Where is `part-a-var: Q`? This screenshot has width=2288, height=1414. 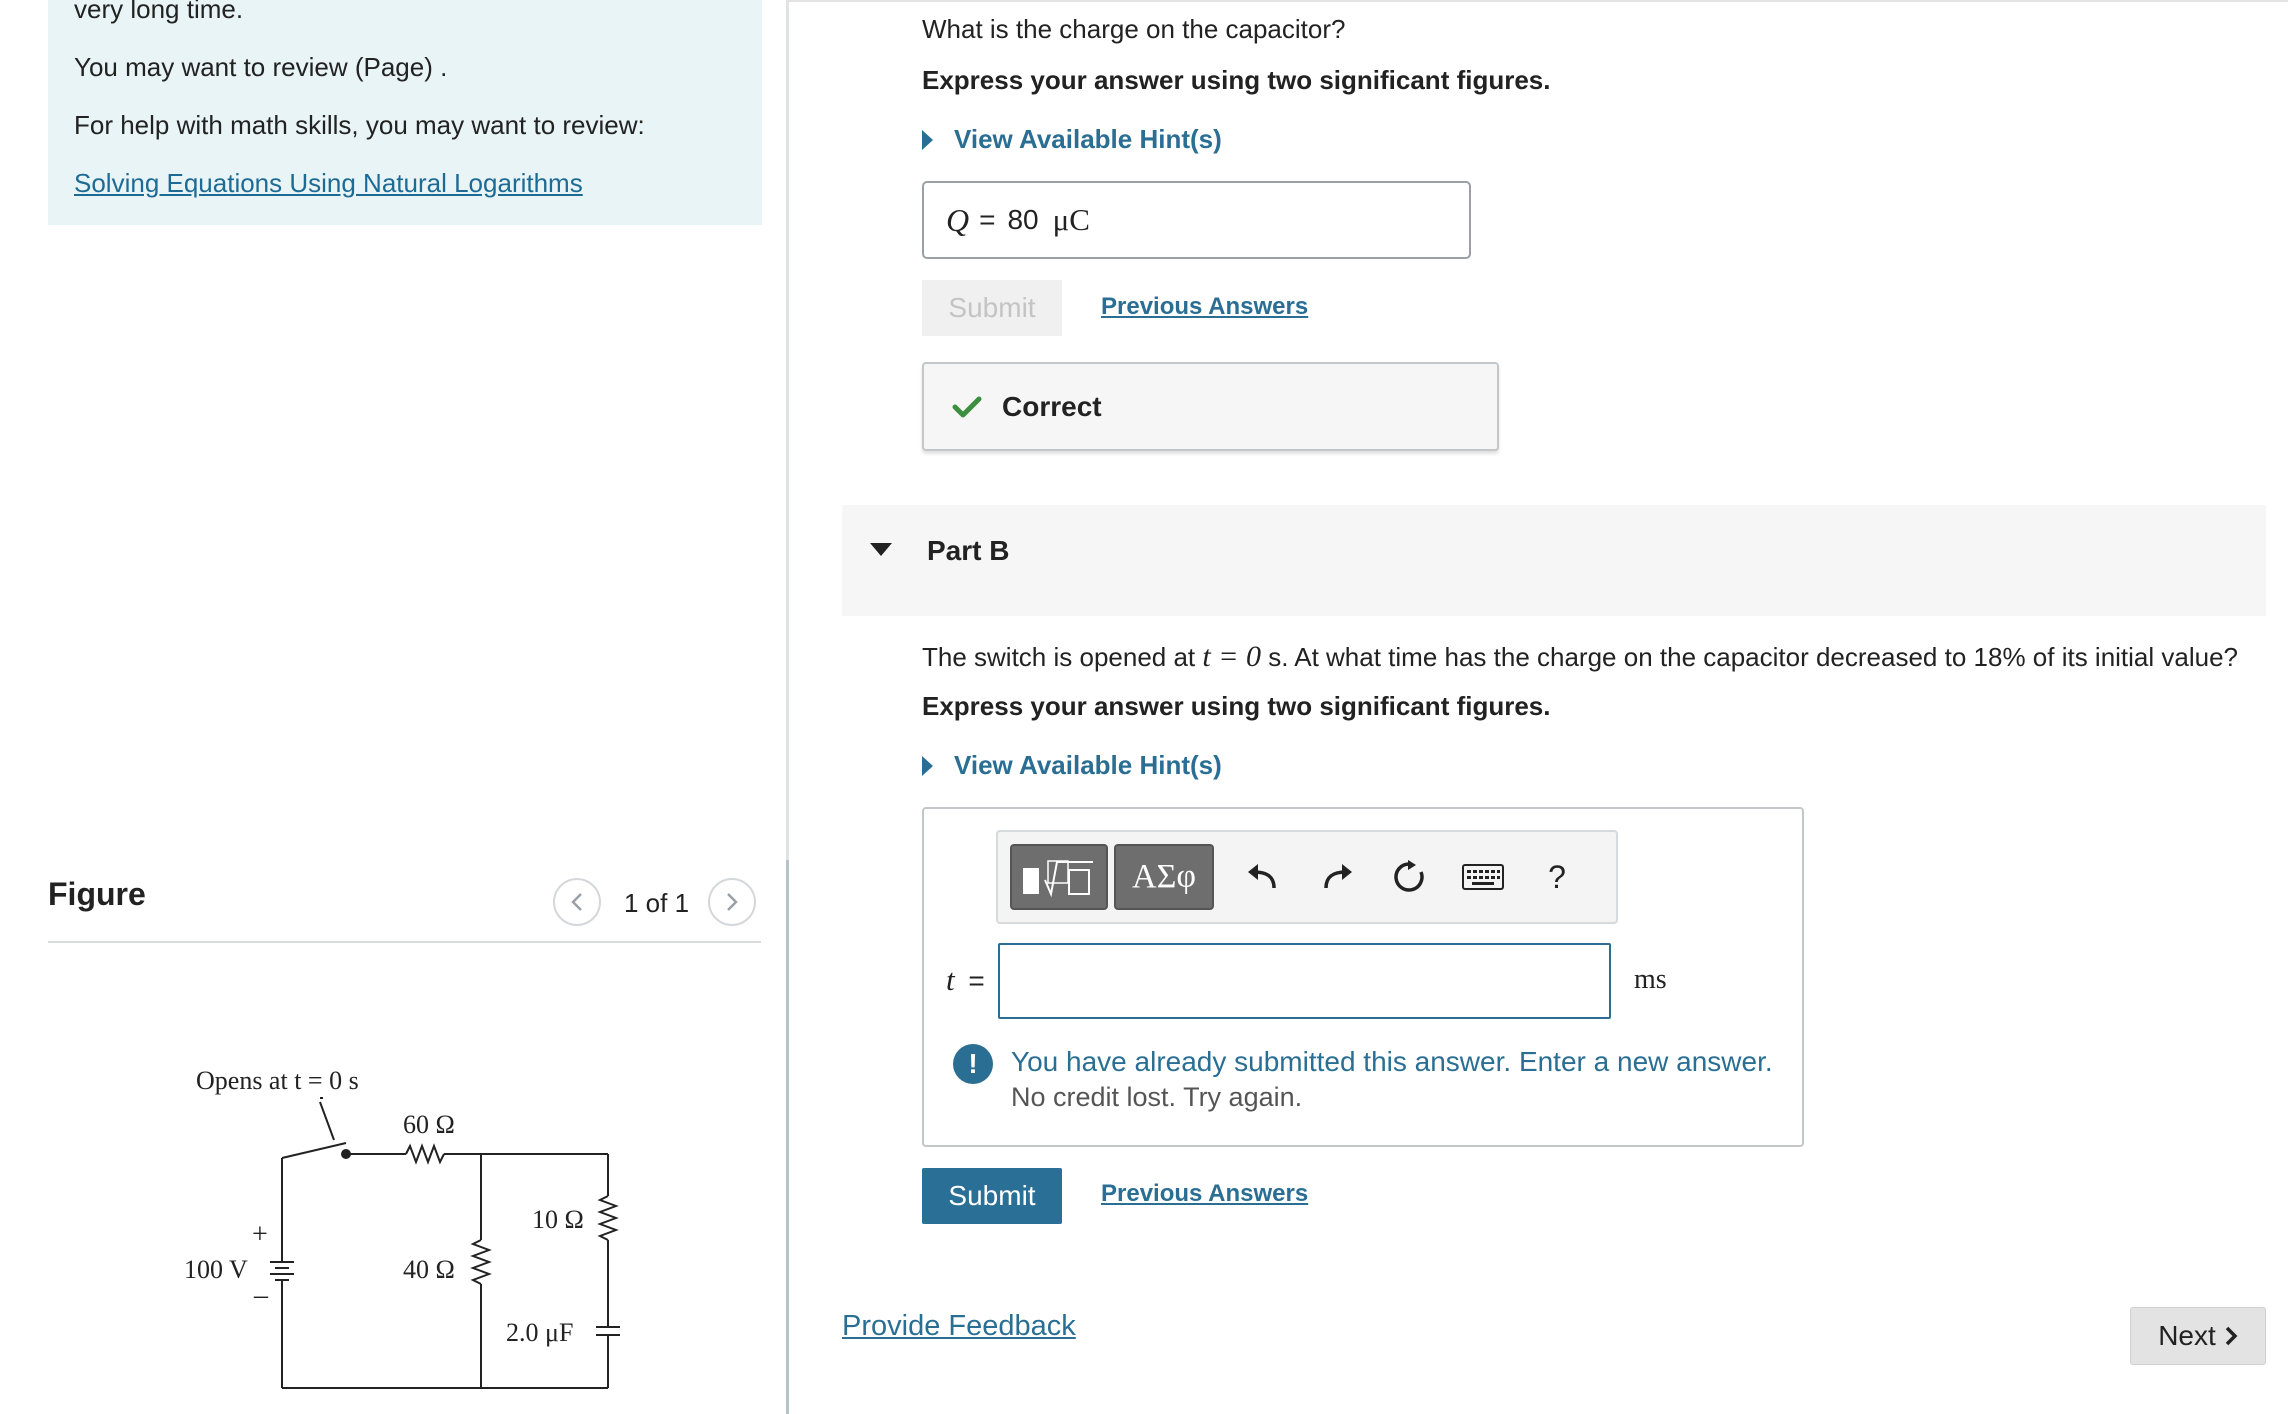
part-a-var: Q is located at coordinates (958, 219).